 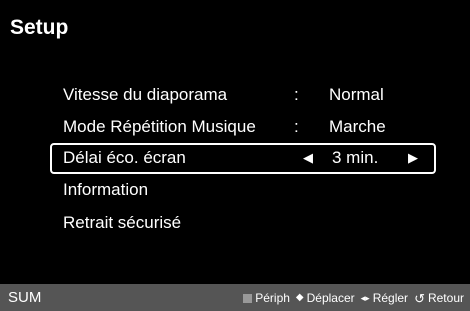 I want to click on left-right-arrow-icon: ◂▸, so click(x=365, y=297).